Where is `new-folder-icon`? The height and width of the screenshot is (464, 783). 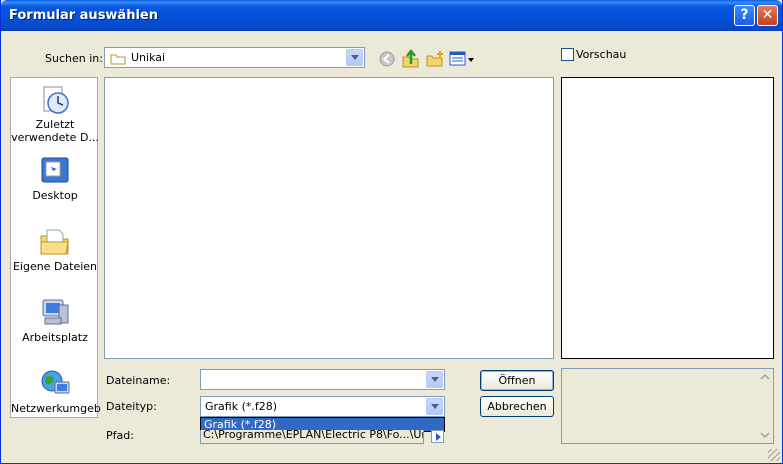 new-folder-icon is located at coordinates (435, 59).